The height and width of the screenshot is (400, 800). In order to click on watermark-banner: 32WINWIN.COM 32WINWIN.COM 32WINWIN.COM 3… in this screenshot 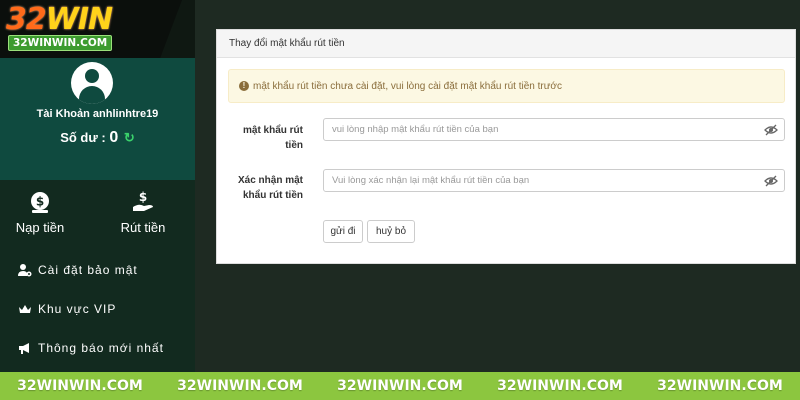, I will do `click(400, 386)`.